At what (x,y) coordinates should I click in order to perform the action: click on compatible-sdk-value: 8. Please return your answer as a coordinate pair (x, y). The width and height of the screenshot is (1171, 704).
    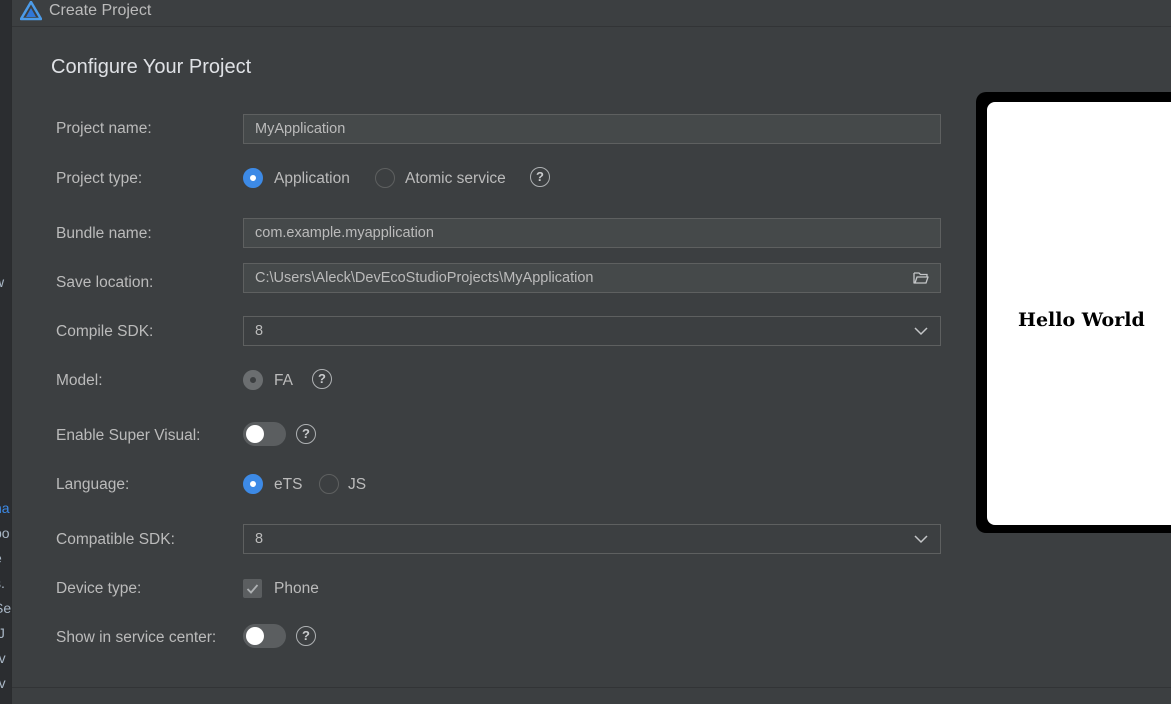
    Looking at the image, I should click on (259, 539).